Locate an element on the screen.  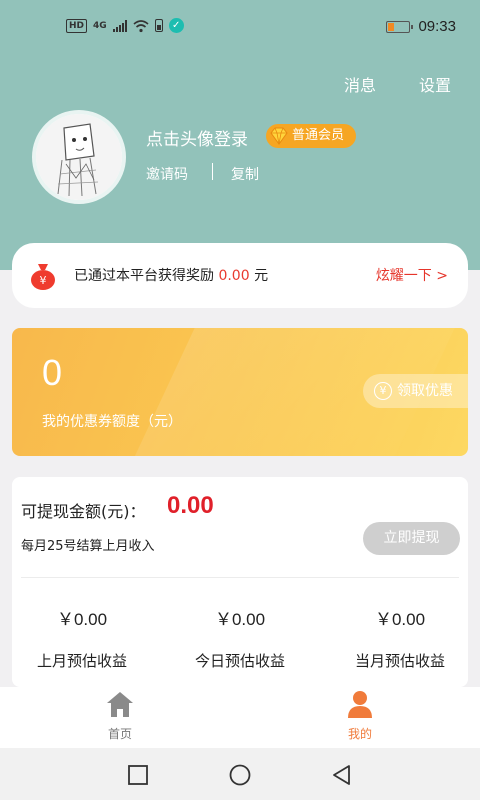
home-icon is located at coordinates (120, 704).